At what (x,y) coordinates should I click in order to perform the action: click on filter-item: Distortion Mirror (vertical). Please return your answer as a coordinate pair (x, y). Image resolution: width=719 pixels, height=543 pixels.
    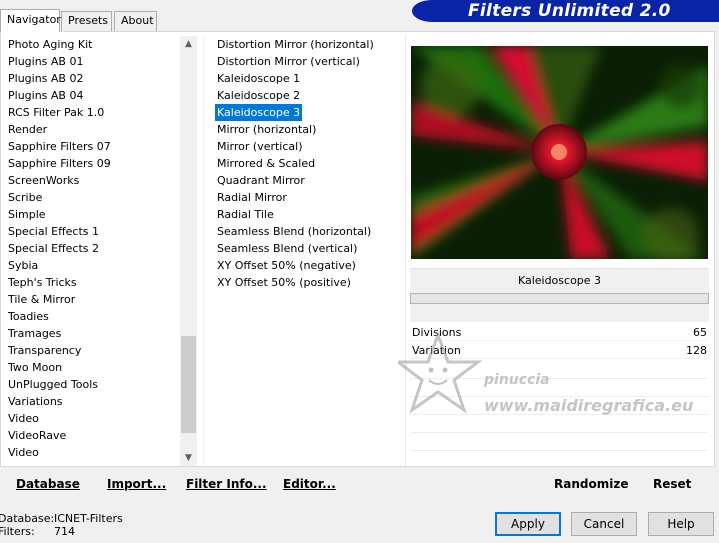
    Looking at the image, I should click on (288, 61).